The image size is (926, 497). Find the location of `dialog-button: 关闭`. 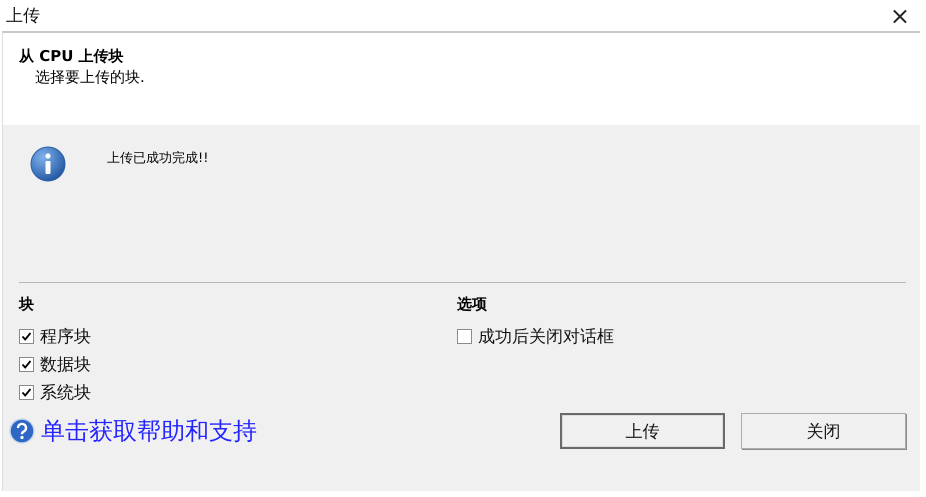

dialog-button: 关闭 is located at coordinates (823, 431).